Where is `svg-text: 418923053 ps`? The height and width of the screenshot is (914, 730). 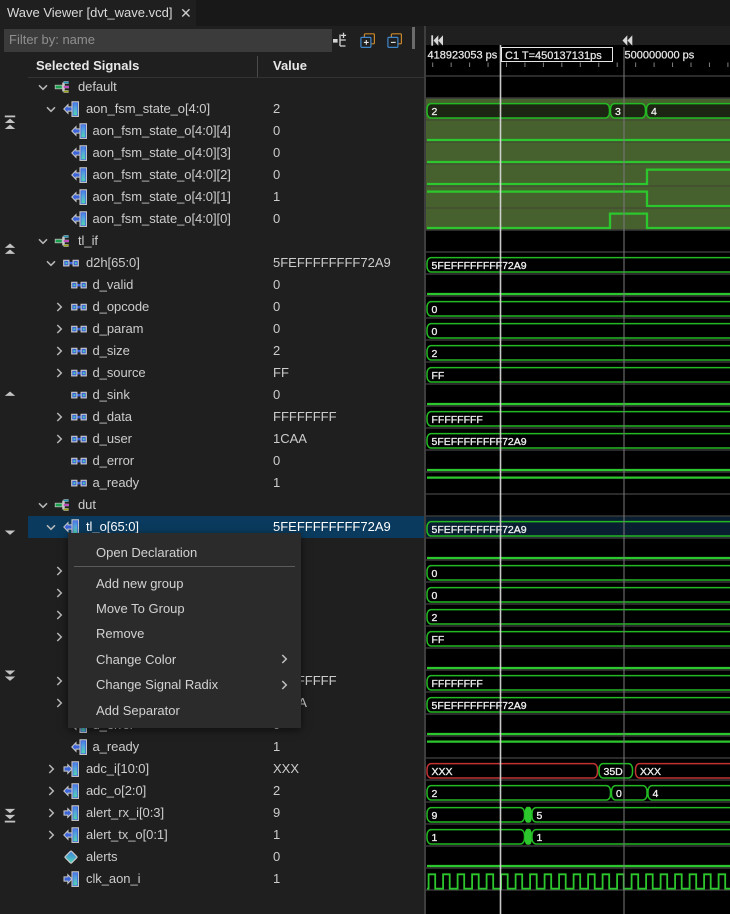 svg-text: 418923053 ps is located at coordinates (463, 56).